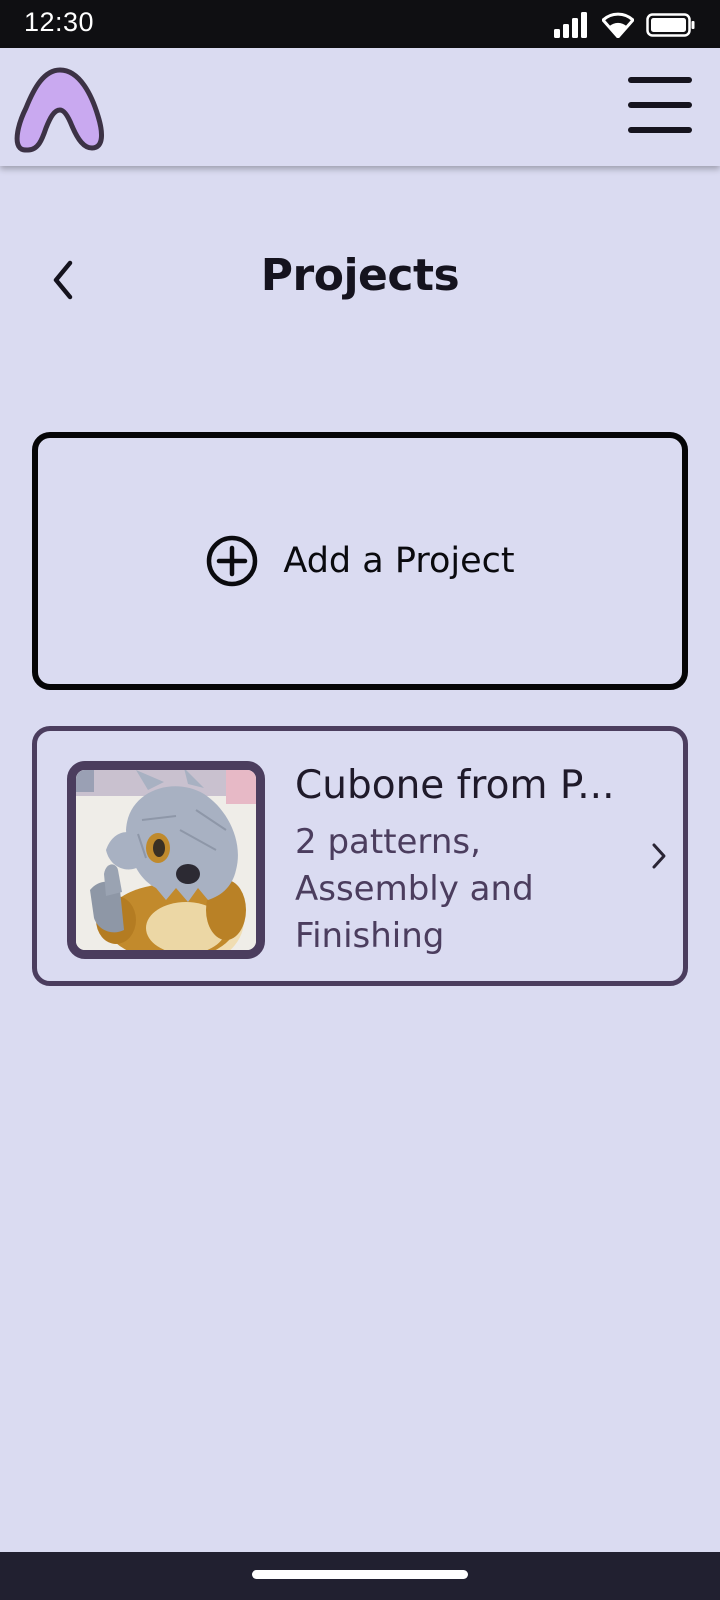 The image size is (720, 1600). Describe the element at coordinates (660, 105) in the screenshot. I see `hamburger-menu-icon` at that location.